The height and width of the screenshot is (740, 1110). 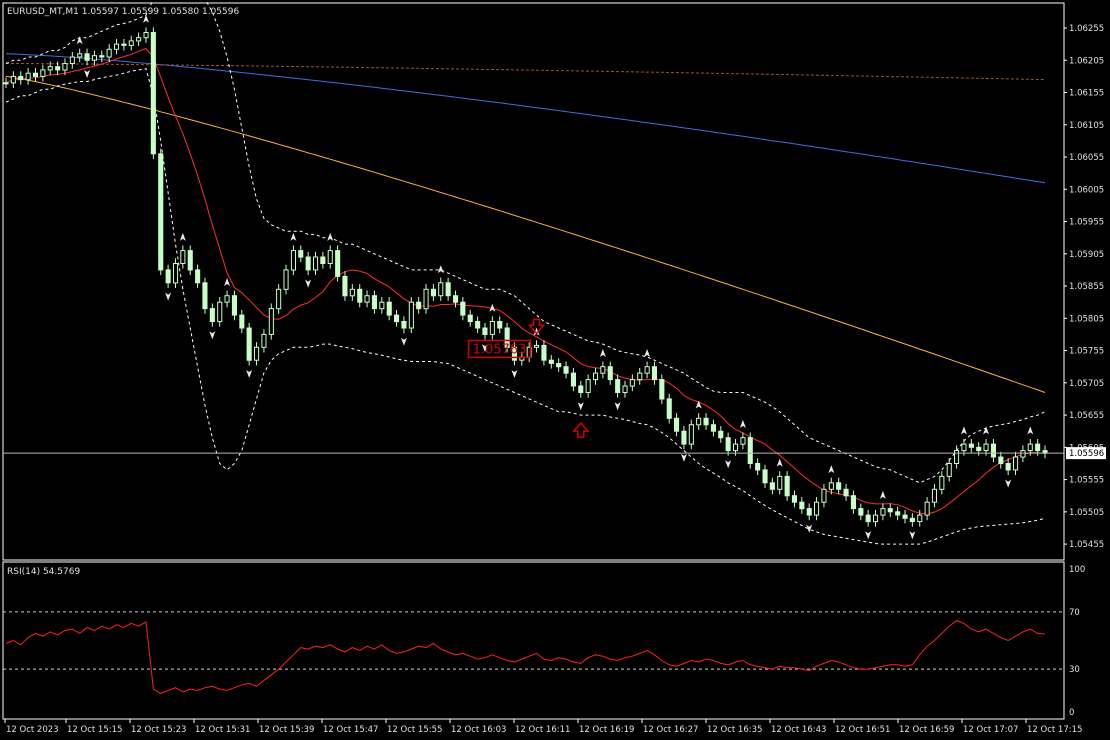 I want to click on time-tick-label: 12 Oct 15:47, so click(x=350, y=730).